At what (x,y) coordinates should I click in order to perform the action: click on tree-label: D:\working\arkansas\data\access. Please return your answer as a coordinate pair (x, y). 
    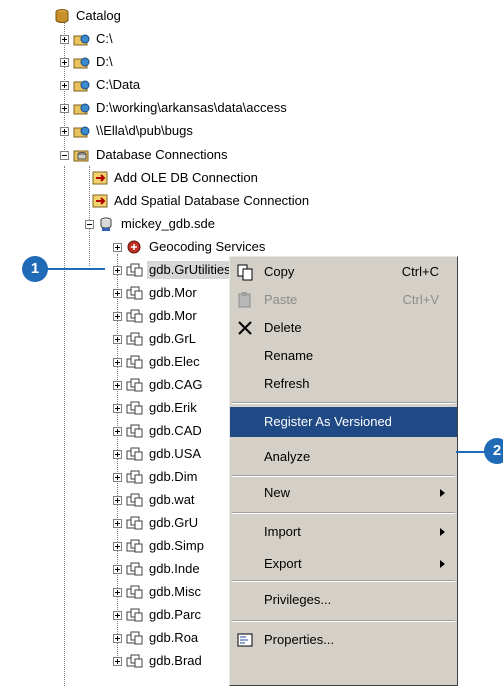
    Looking at the image, I should click on (191, 107).